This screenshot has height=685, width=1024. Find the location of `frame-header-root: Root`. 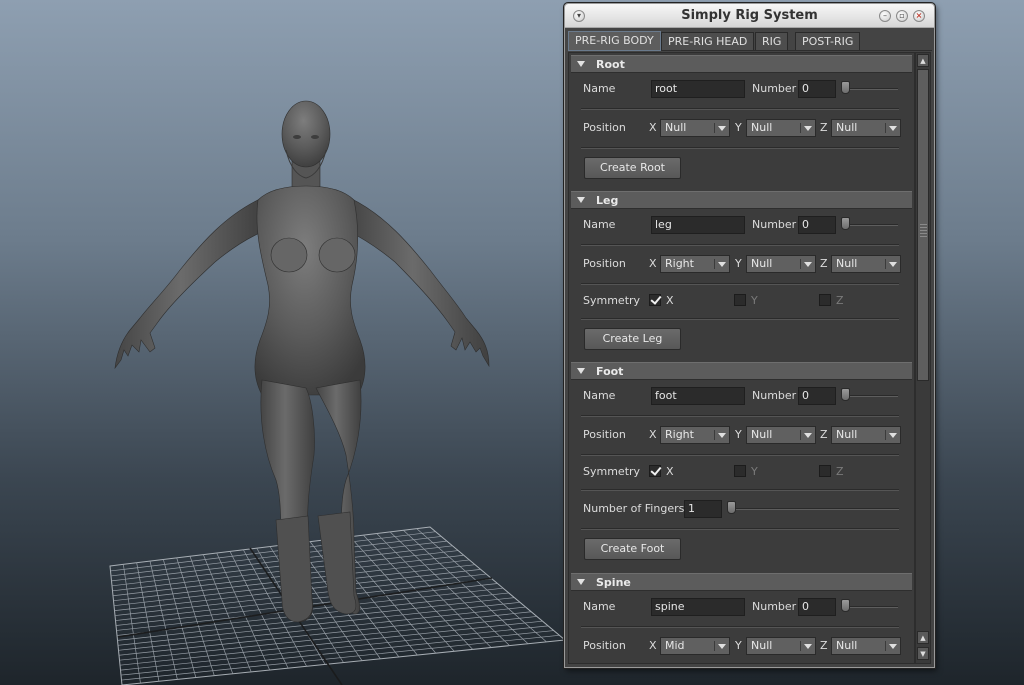

frame-header-root: Root is located at coordinates (741, 64).